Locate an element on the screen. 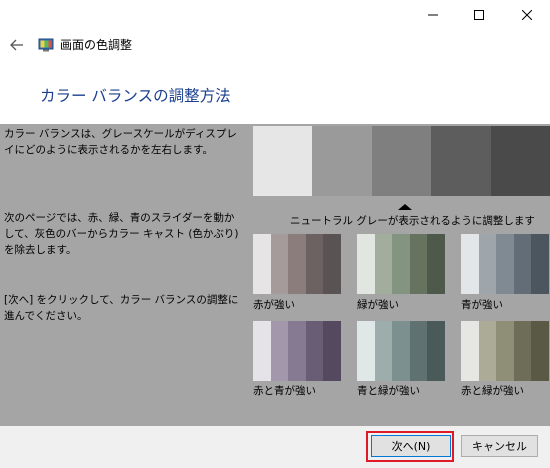 The height and width of the screenshot is (468, 550). caret-up-icon is located at coordinates (405, 207).